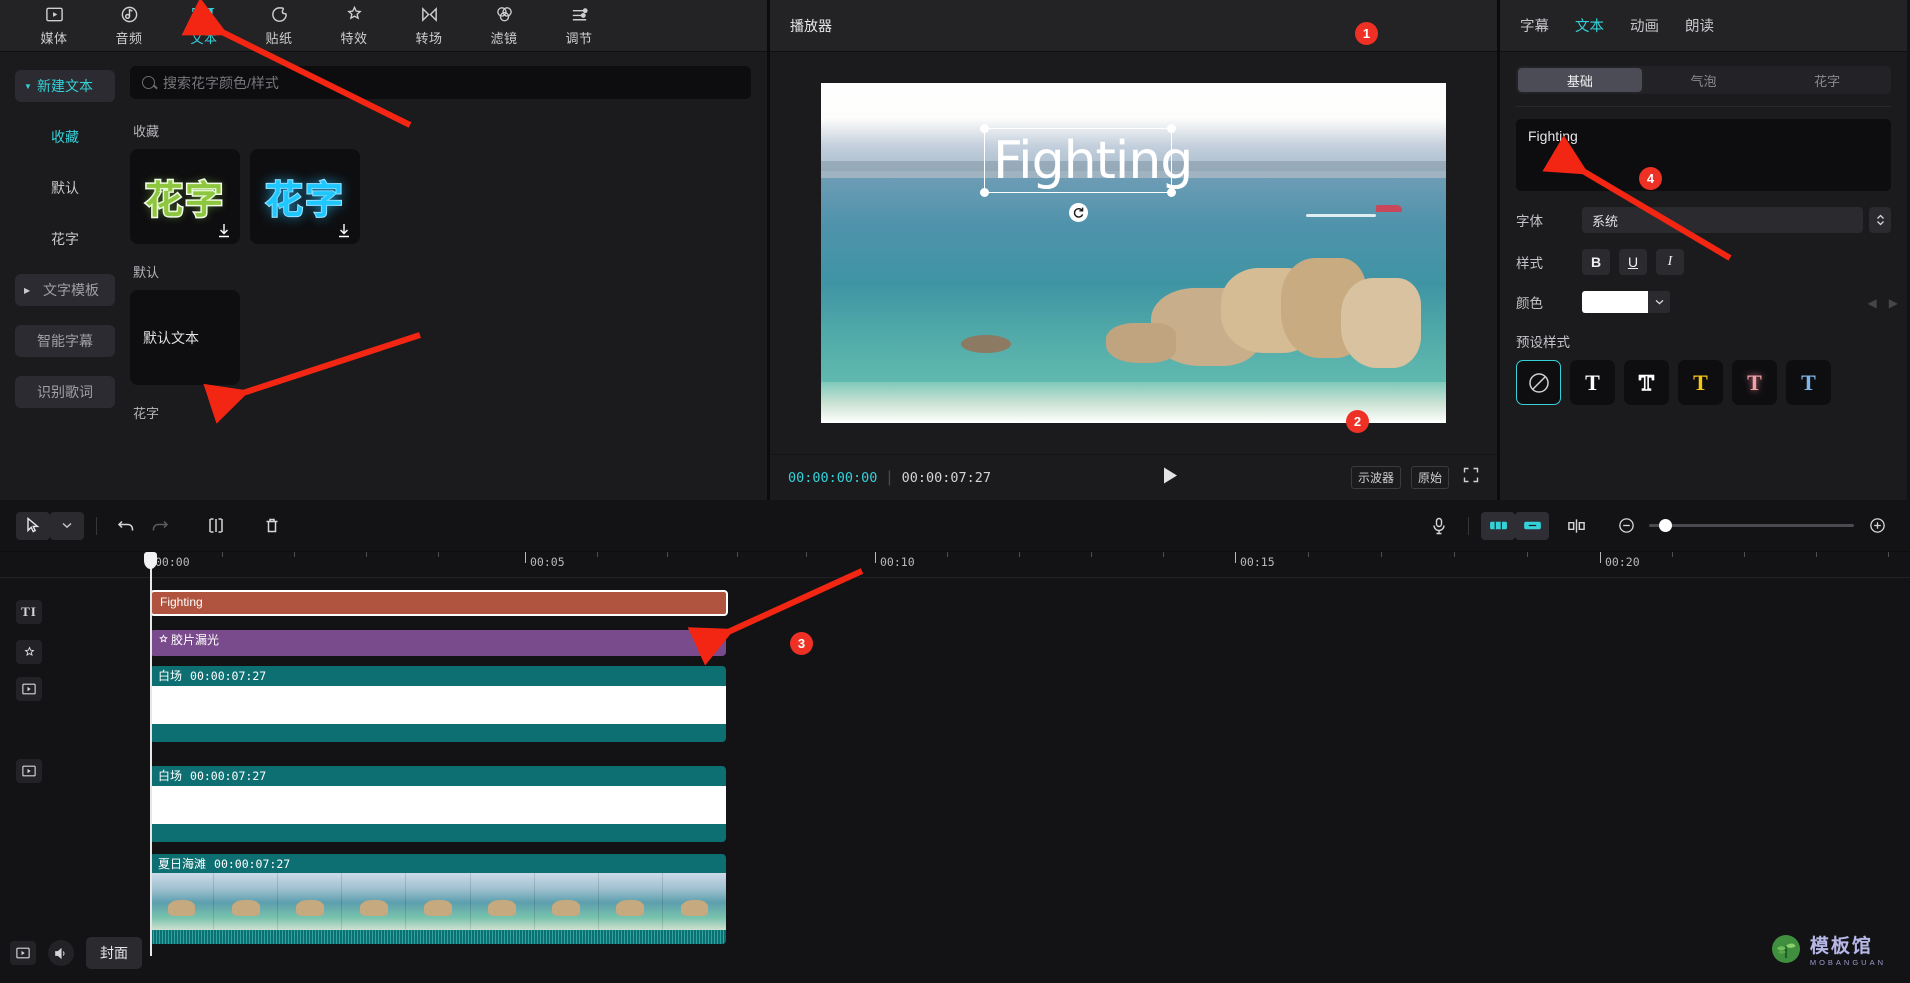 Image resolution: width=1910 pixels, height=983 pixels. Describe the element at coordinates (1171, 192) in the screenshot. I see `handle-bottom-right` at that location.